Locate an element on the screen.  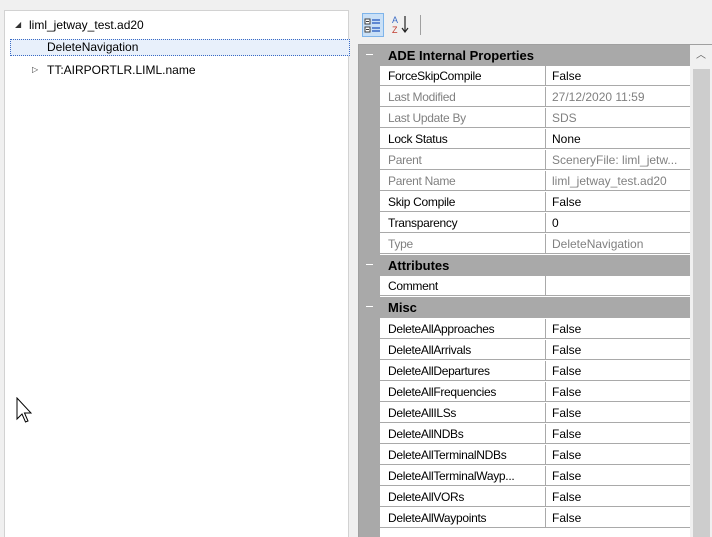
category-ade-internal-properties: ADE Internal Properties is located at coordinates (524, 55).